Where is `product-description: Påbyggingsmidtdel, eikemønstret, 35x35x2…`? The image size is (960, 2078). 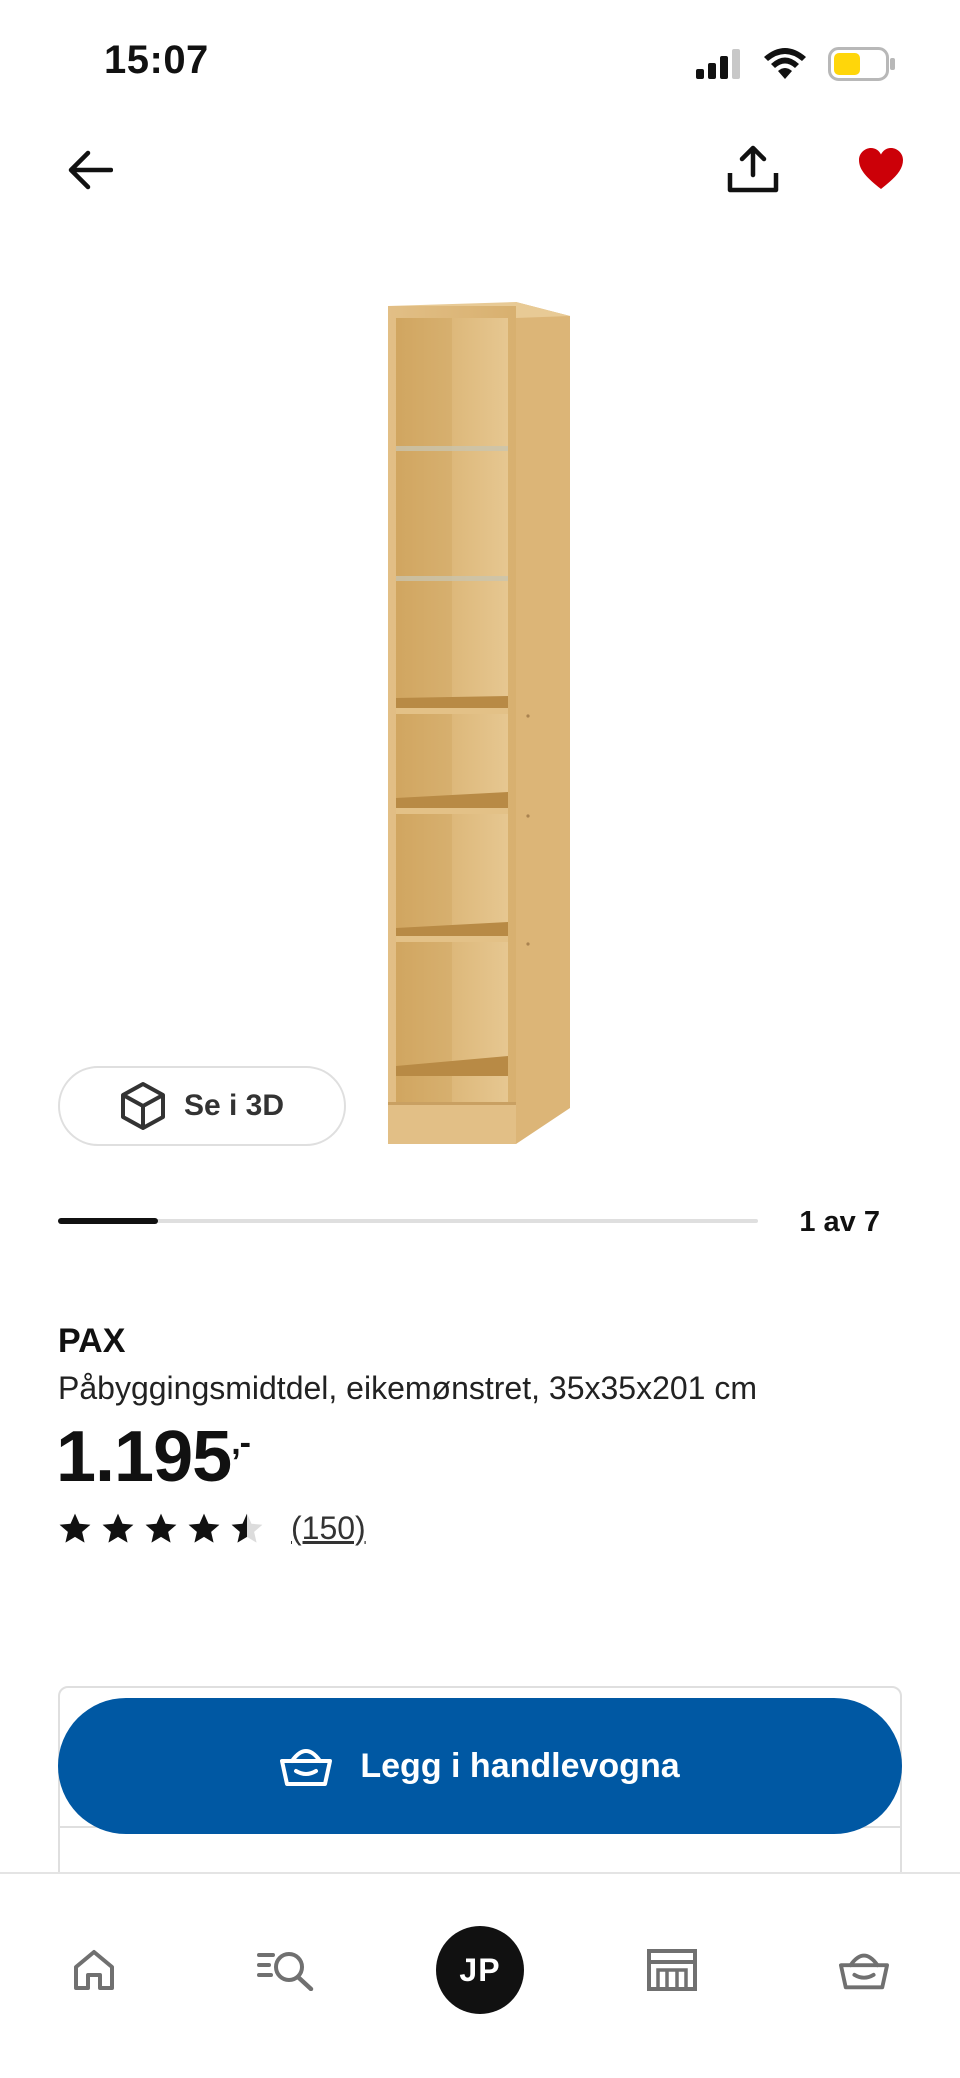 product-description: Påbyggingsmidtdel, eikemønstret, 35x35x2… is located at coordinates (408, 1388).